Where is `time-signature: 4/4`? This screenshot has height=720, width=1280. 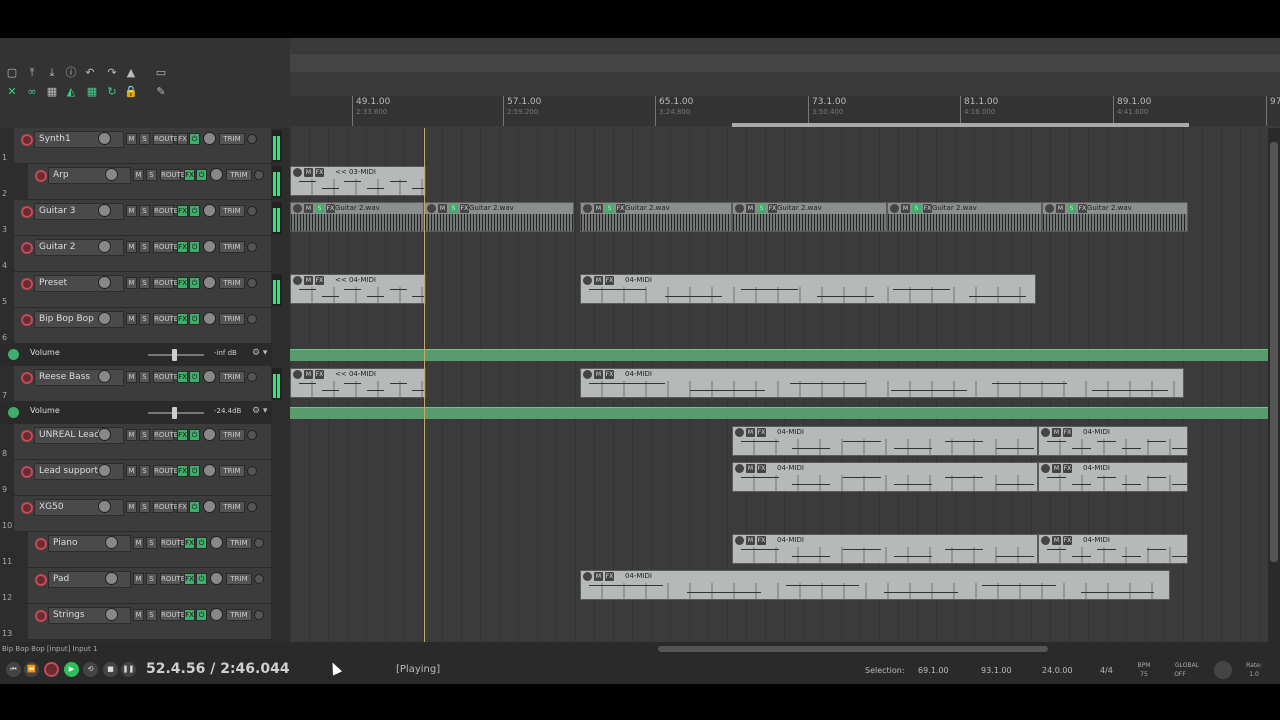
time-signature: 4/4 is located at coordinates (1106, 670).